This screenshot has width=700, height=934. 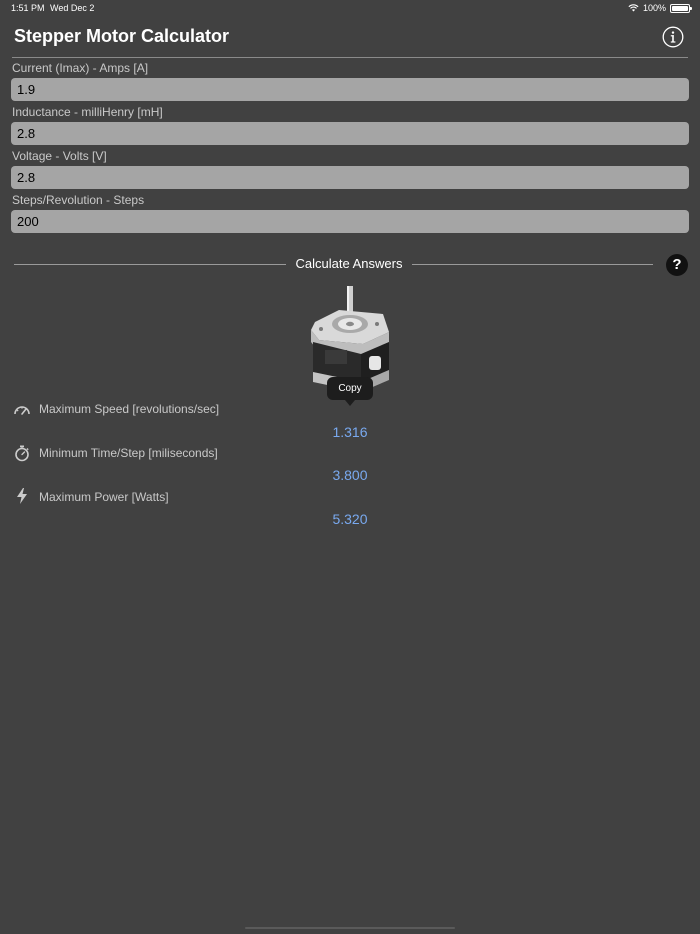 What do you see at coordinates (350, 9) in the screenshot?
I see `status-bar: 1:51 PM Wed Dec 2 100%` at bounding box center [350, 9].